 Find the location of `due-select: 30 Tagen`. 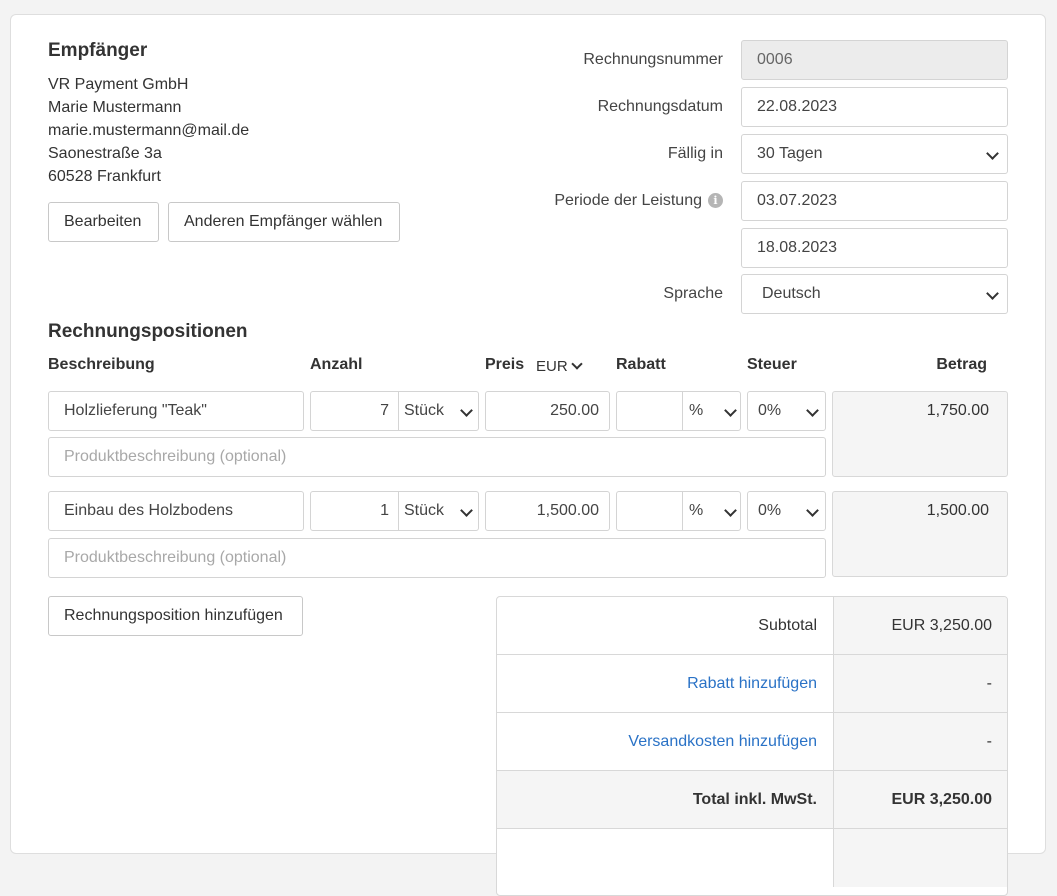

due-select: 30 Tagen is located at coordinates (874, 154).